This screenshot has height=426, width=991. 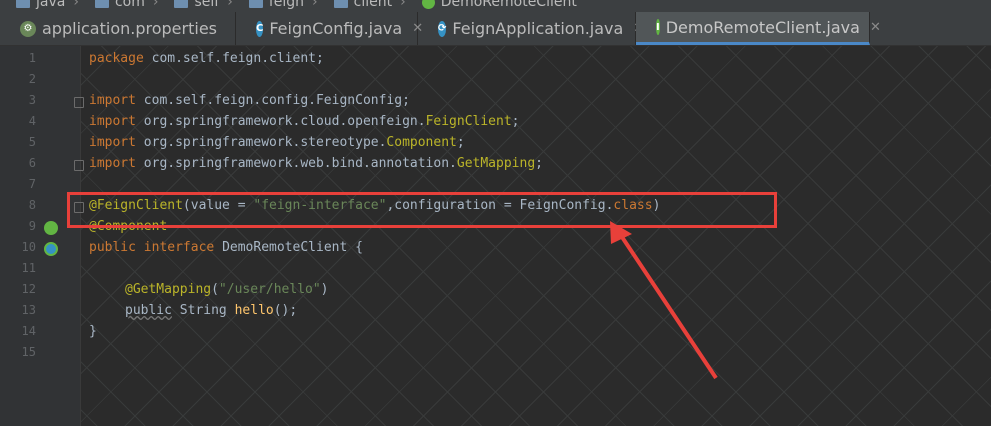 I want to click on breadcrumb-item: DemoRemoteClient, so click(x=499, y=5).